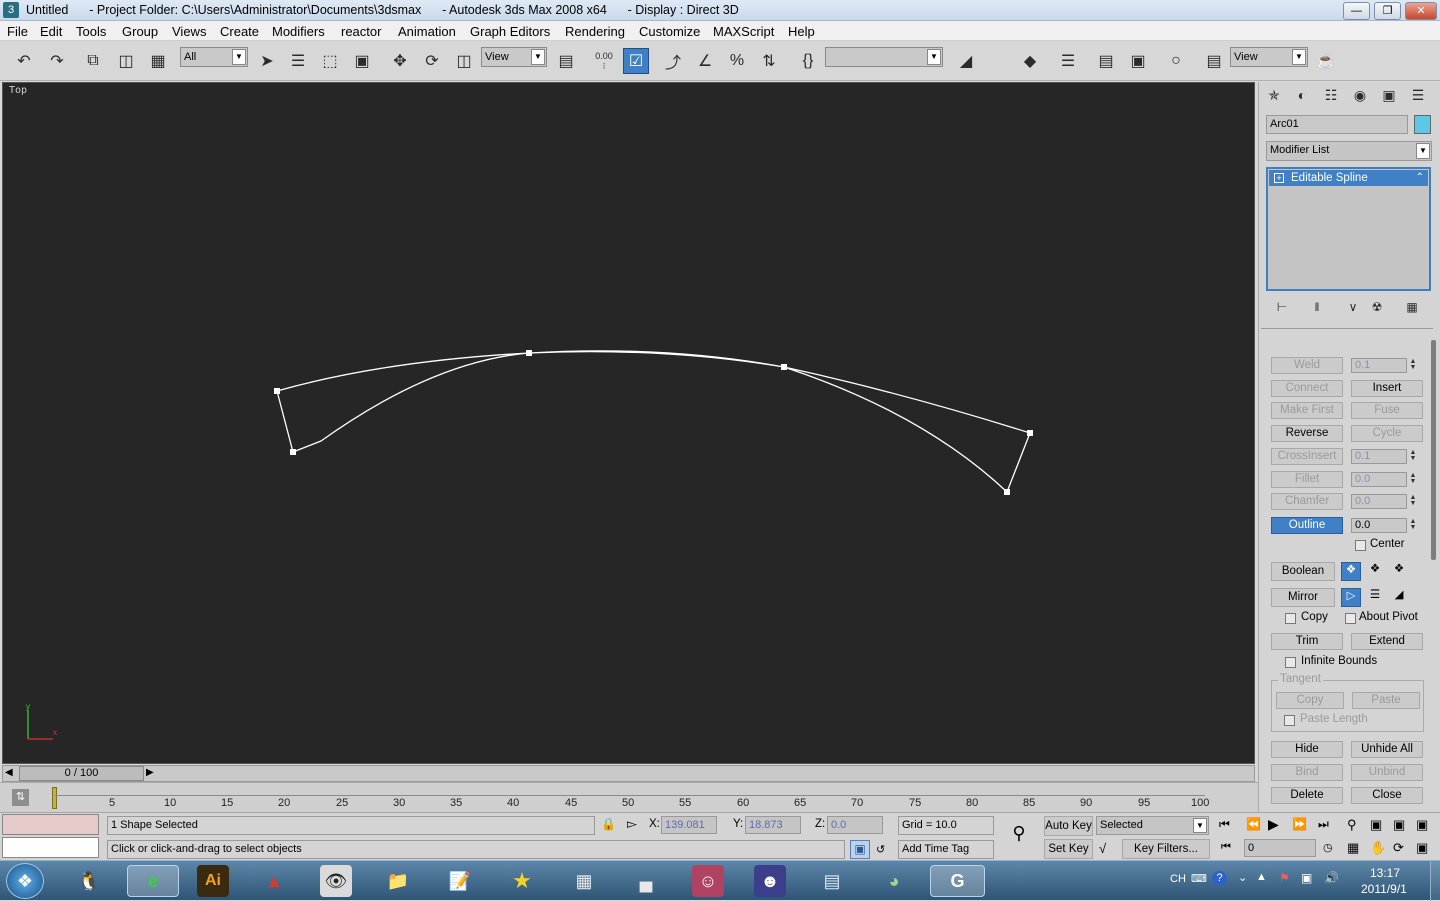  Describe the element at coordinates (91, 31) in the screenshot. I see `menu-tools: Tools` at that location.